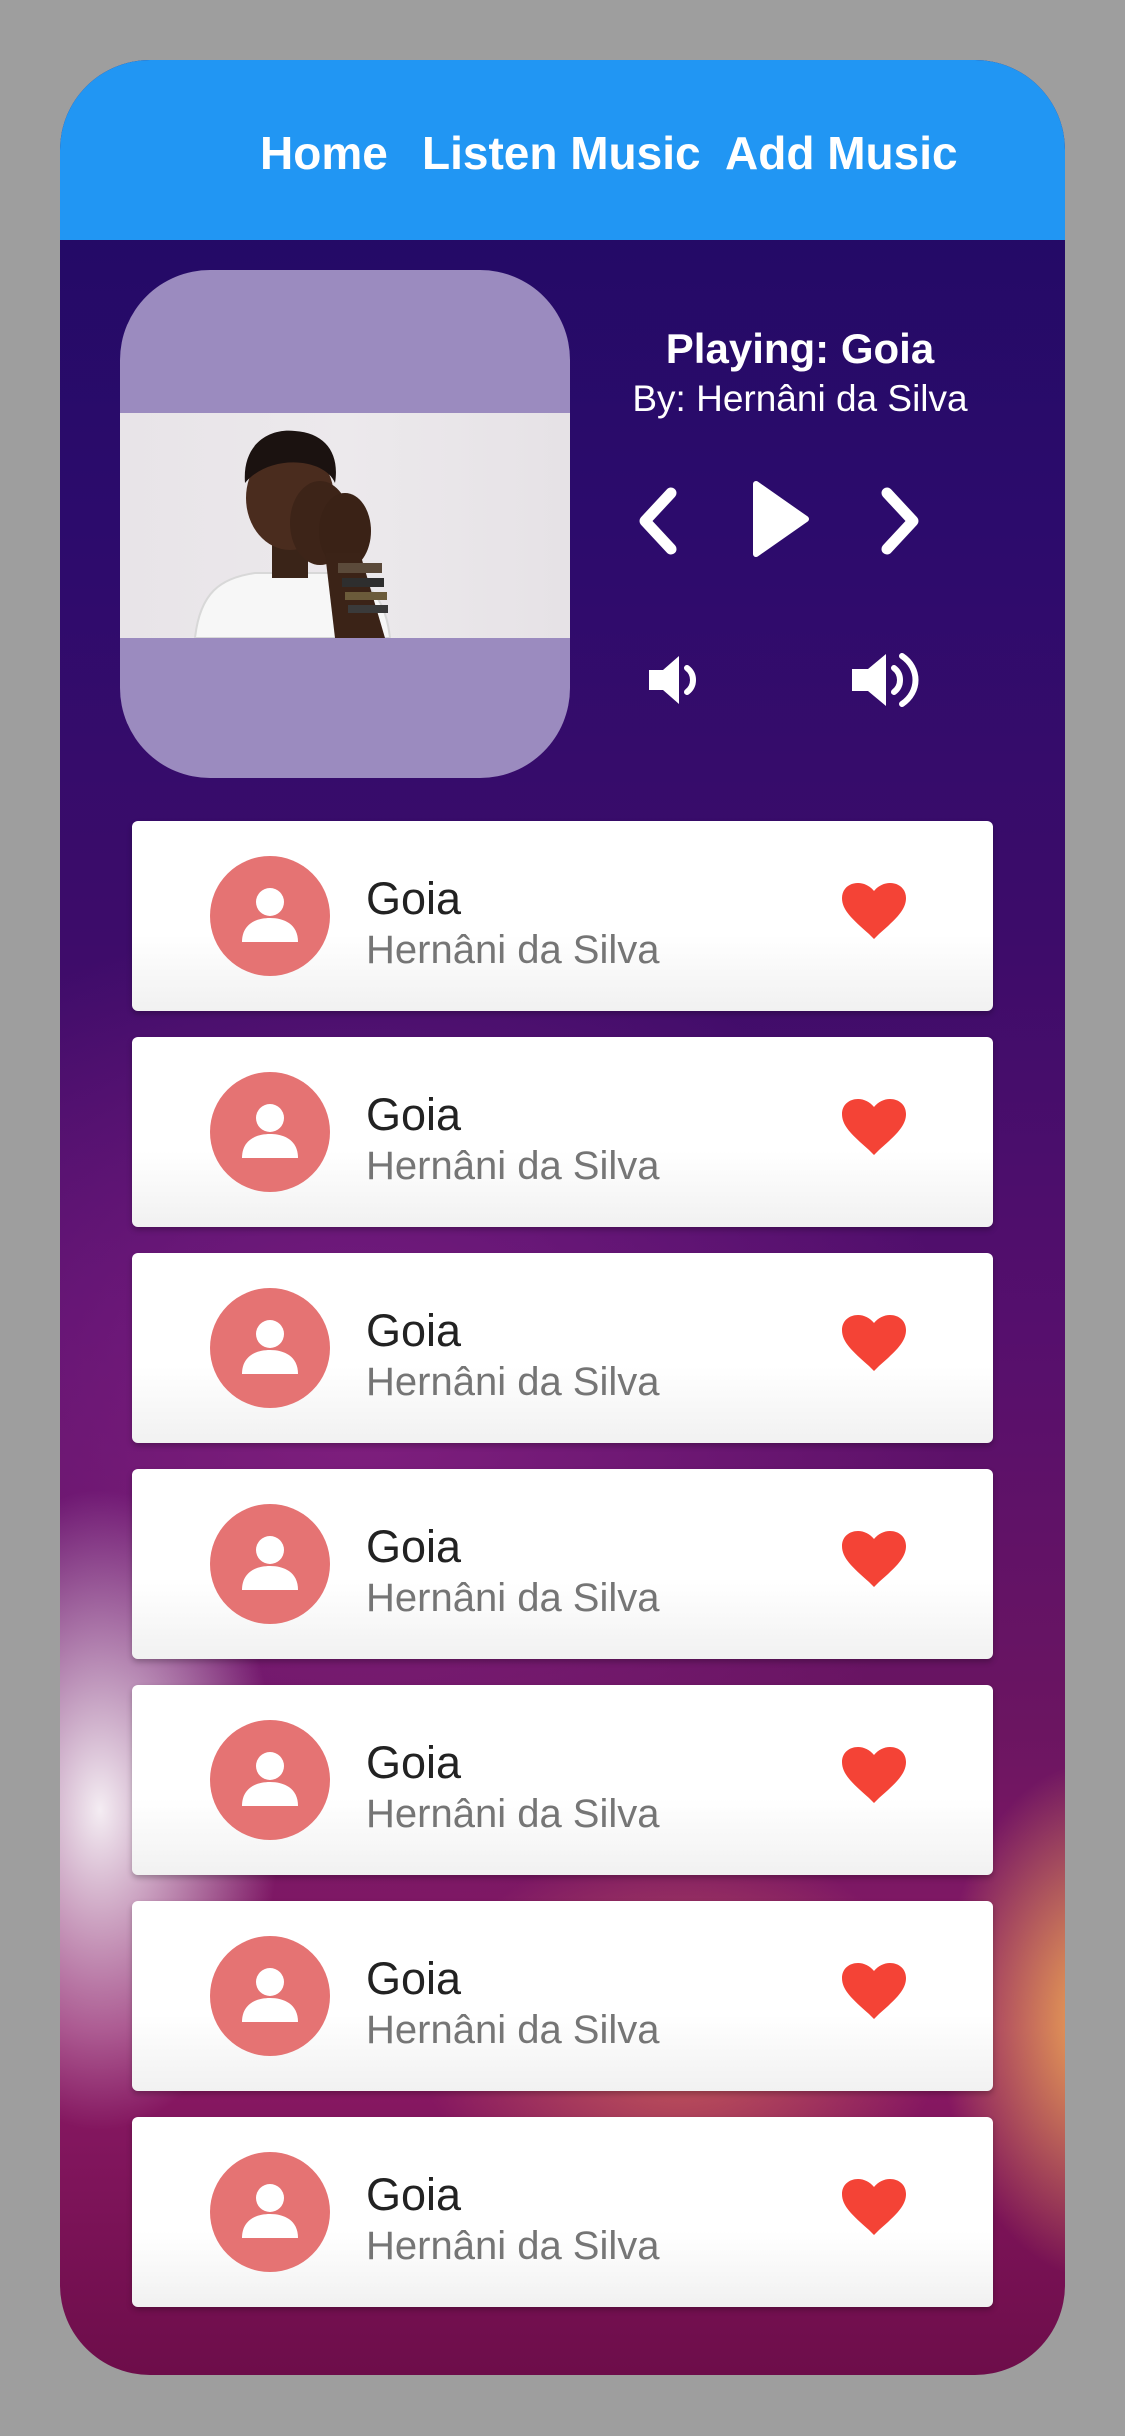 This screenshot has height=2436, width=1125. Describe the element at coordinates (800, 398) in the screenshot. I see `now-playing-artist: By: Hernâni da Silva` at that location.